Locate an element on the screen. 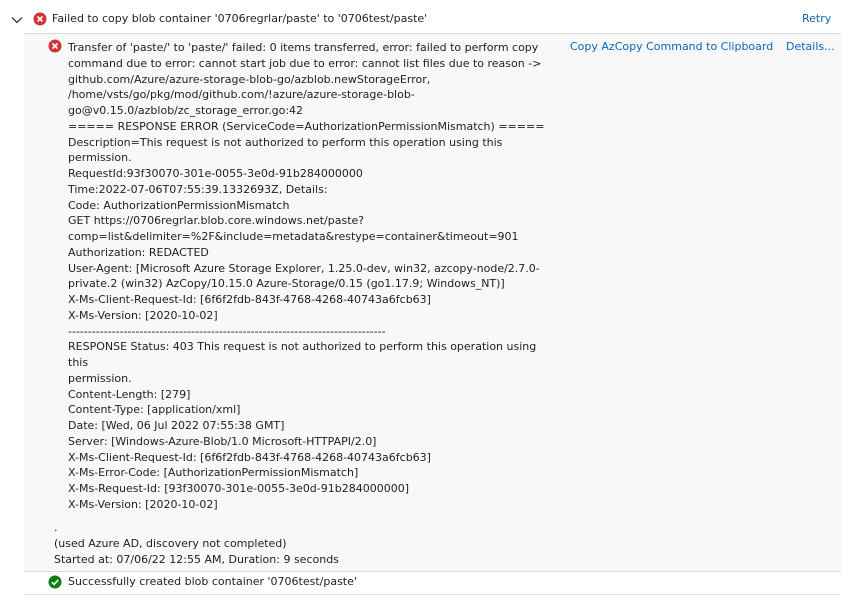  retry-link: Retry is located at coordinates (816, 18).